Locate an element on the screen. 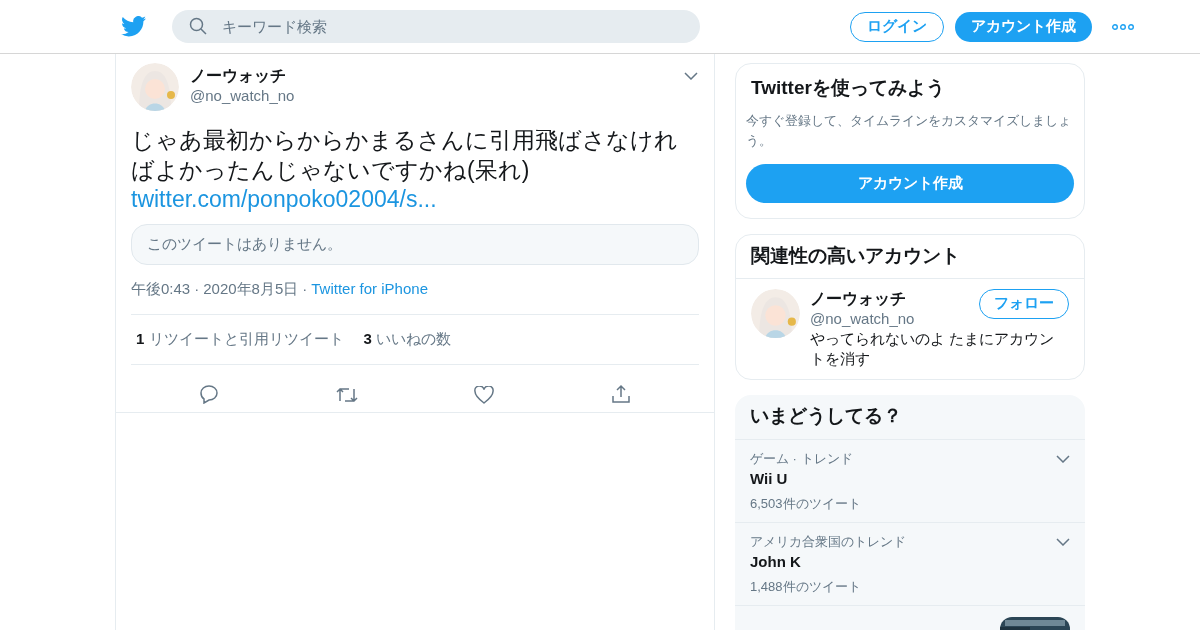 The image size is (1200, 630). retweet-icon is located at coordinates (346, 395).